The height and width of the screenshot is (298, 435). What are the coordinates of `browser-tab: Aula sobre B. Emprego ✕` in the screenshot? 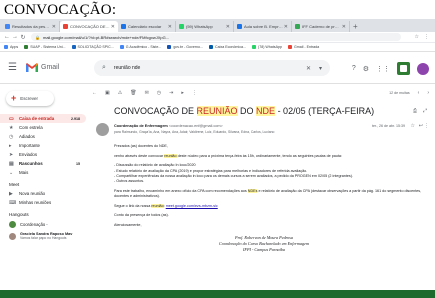 It's located at (263, 26).